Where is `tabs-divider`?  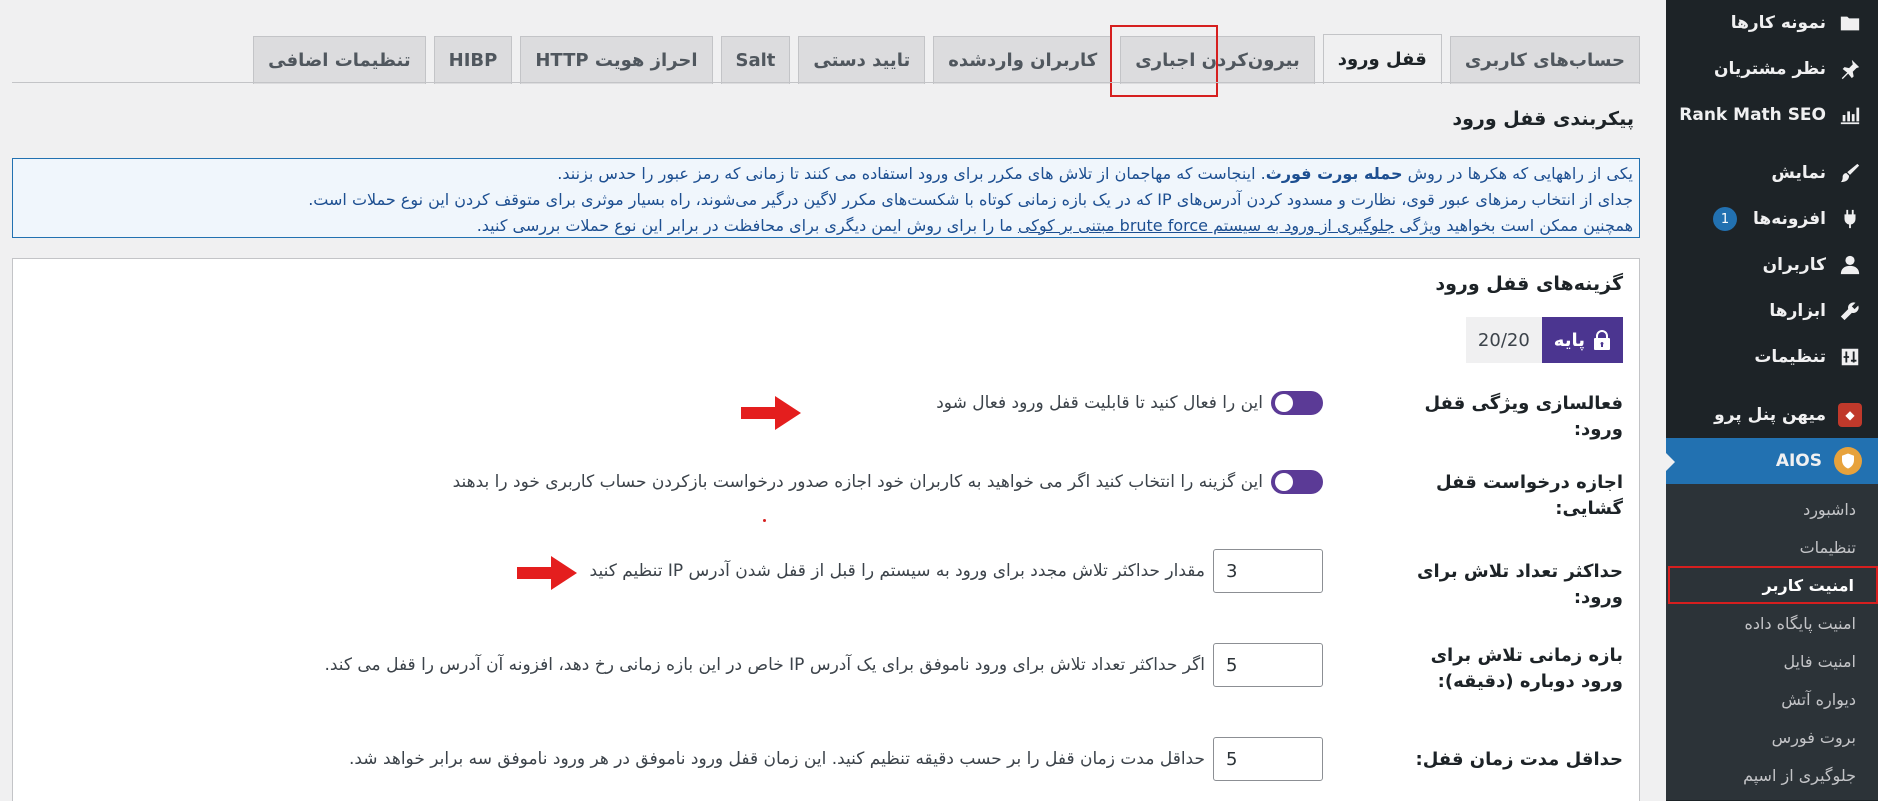
tabs-divider is located at coordinates (826, 82).